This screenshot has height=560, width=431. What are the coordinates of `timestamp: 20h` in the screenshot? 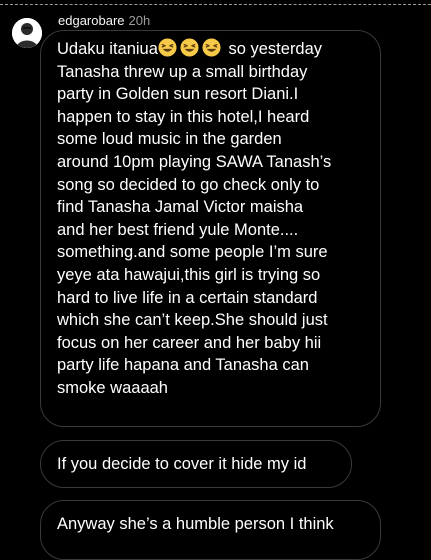 It's located at (139, 20).